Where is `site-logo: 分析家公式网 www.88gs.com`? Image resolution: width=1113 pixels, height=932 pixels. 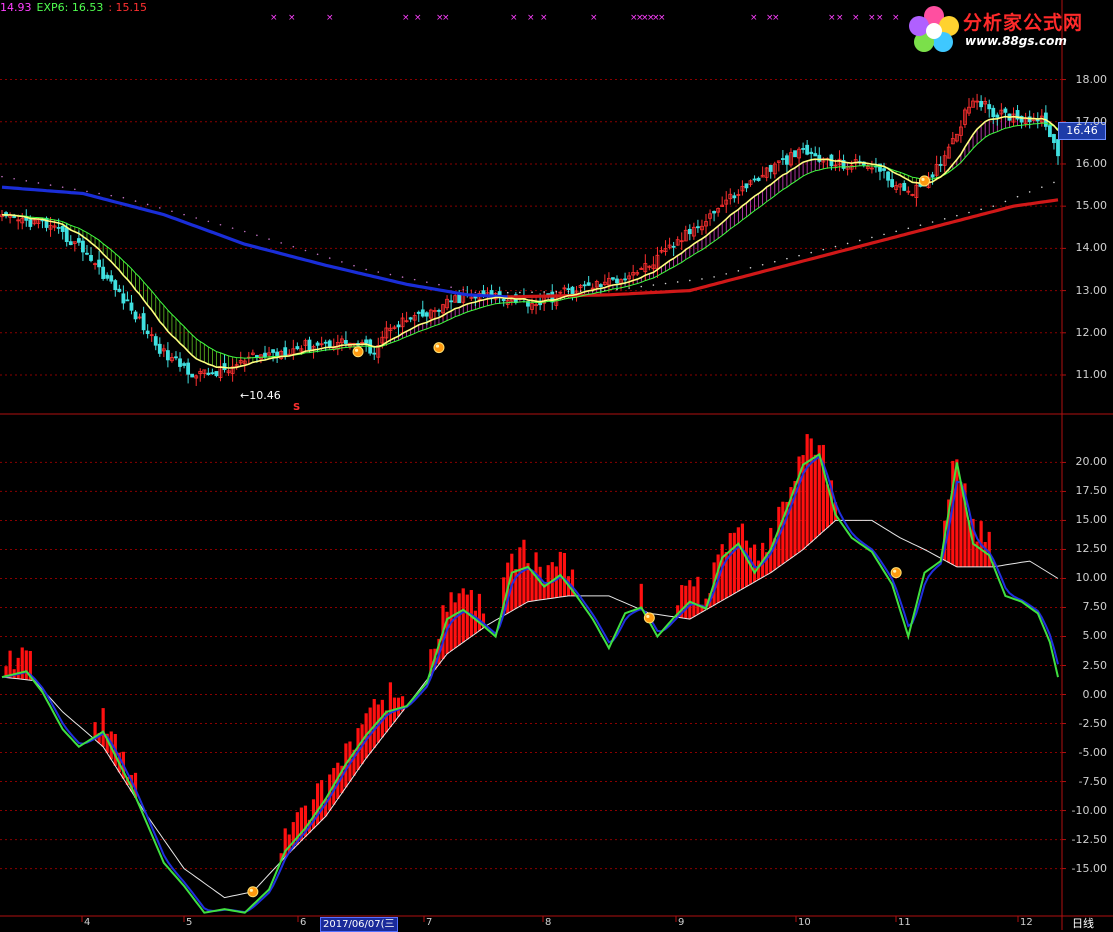
site-logo: 分析家公式网 www.88gs.com is located at coordinates (1005, 28).